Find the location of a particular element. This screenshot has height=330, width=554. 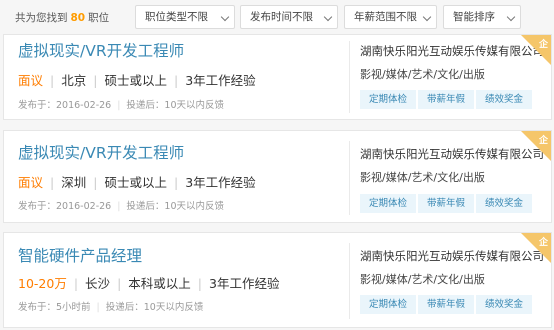

job-meta: 面议 | 北京 | 硕士或以上 | 3年工作经验 is located at coordinates (137, 79).